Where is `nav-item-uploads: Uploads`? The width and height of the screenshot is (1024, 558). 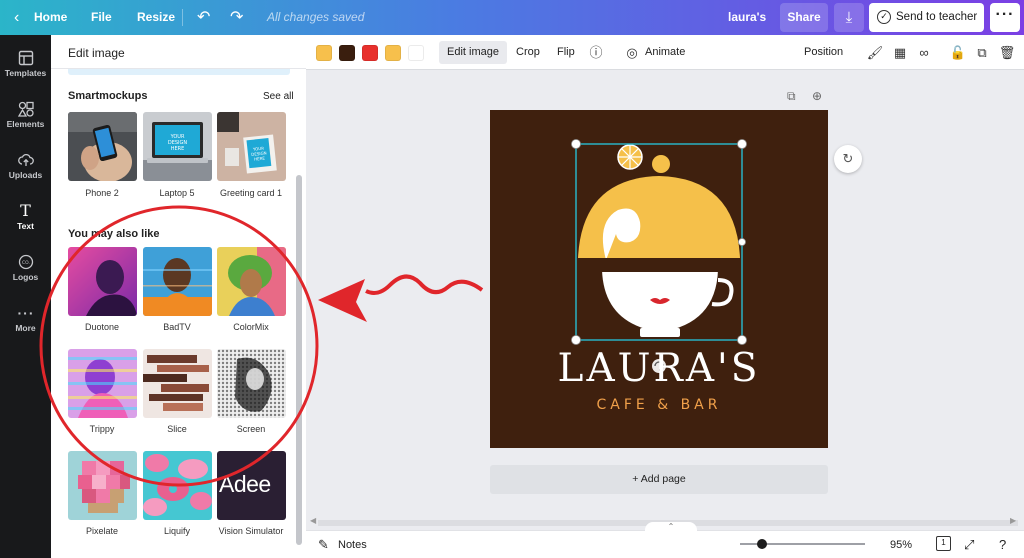
nav-item-uploads: Uploads is located at coordinates (25, 168).